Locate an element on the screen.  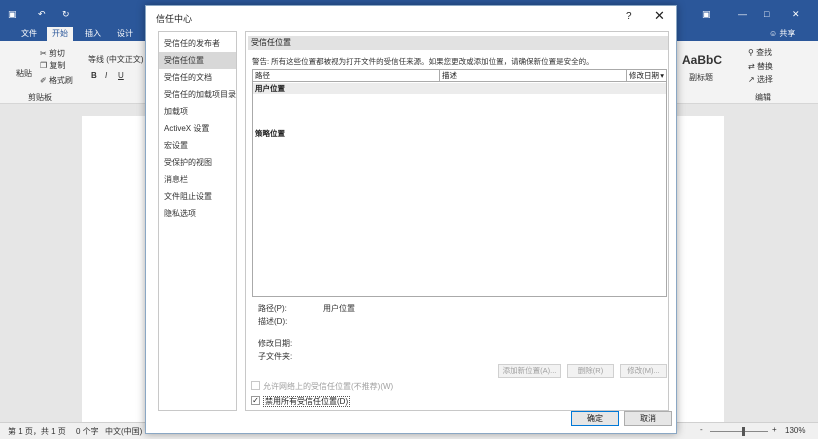
zoom-slider-thumb is located at coordinates (743, 431).